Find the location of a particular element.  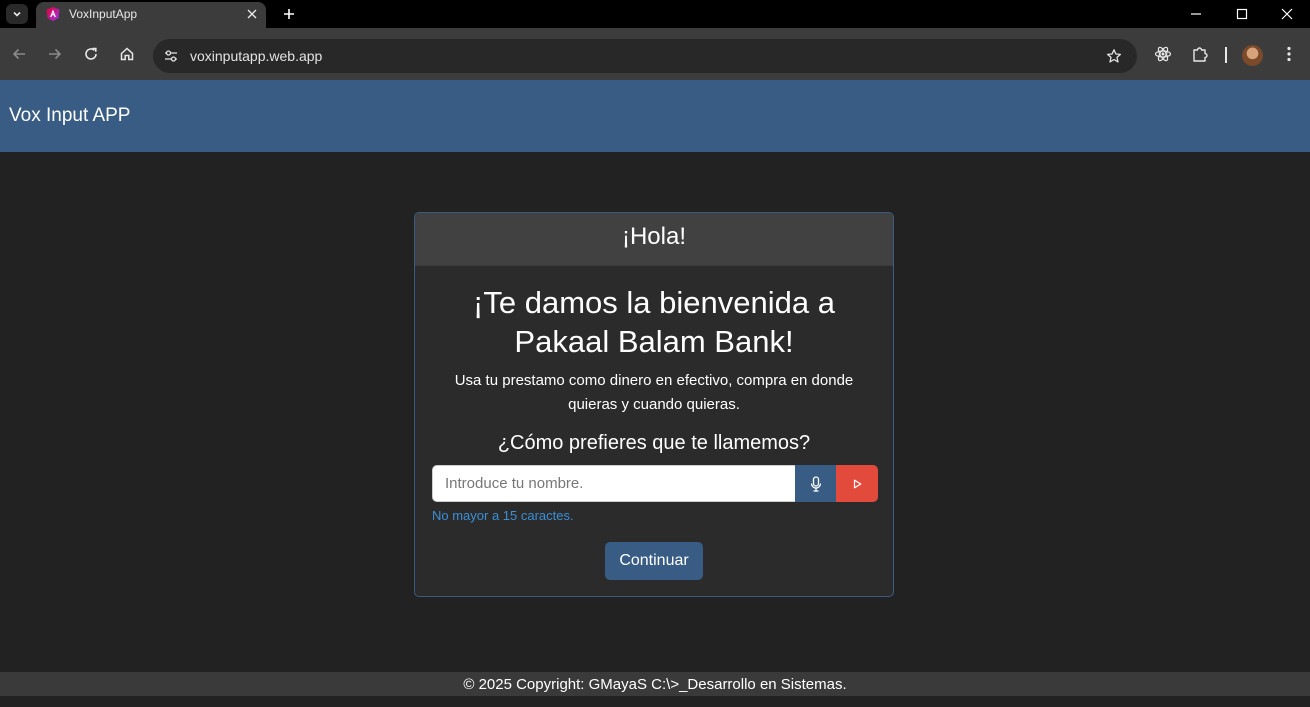

tab-title: VoxInputApp is located at coordinates (103, 14).